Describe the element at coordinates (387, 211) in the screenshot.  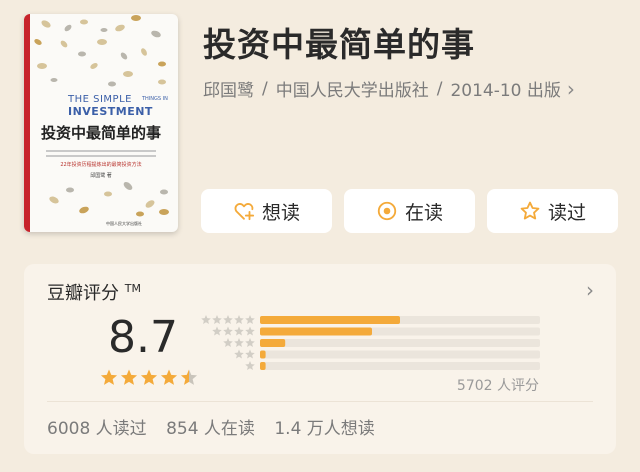
I see `circle-dot-icon` at that location.